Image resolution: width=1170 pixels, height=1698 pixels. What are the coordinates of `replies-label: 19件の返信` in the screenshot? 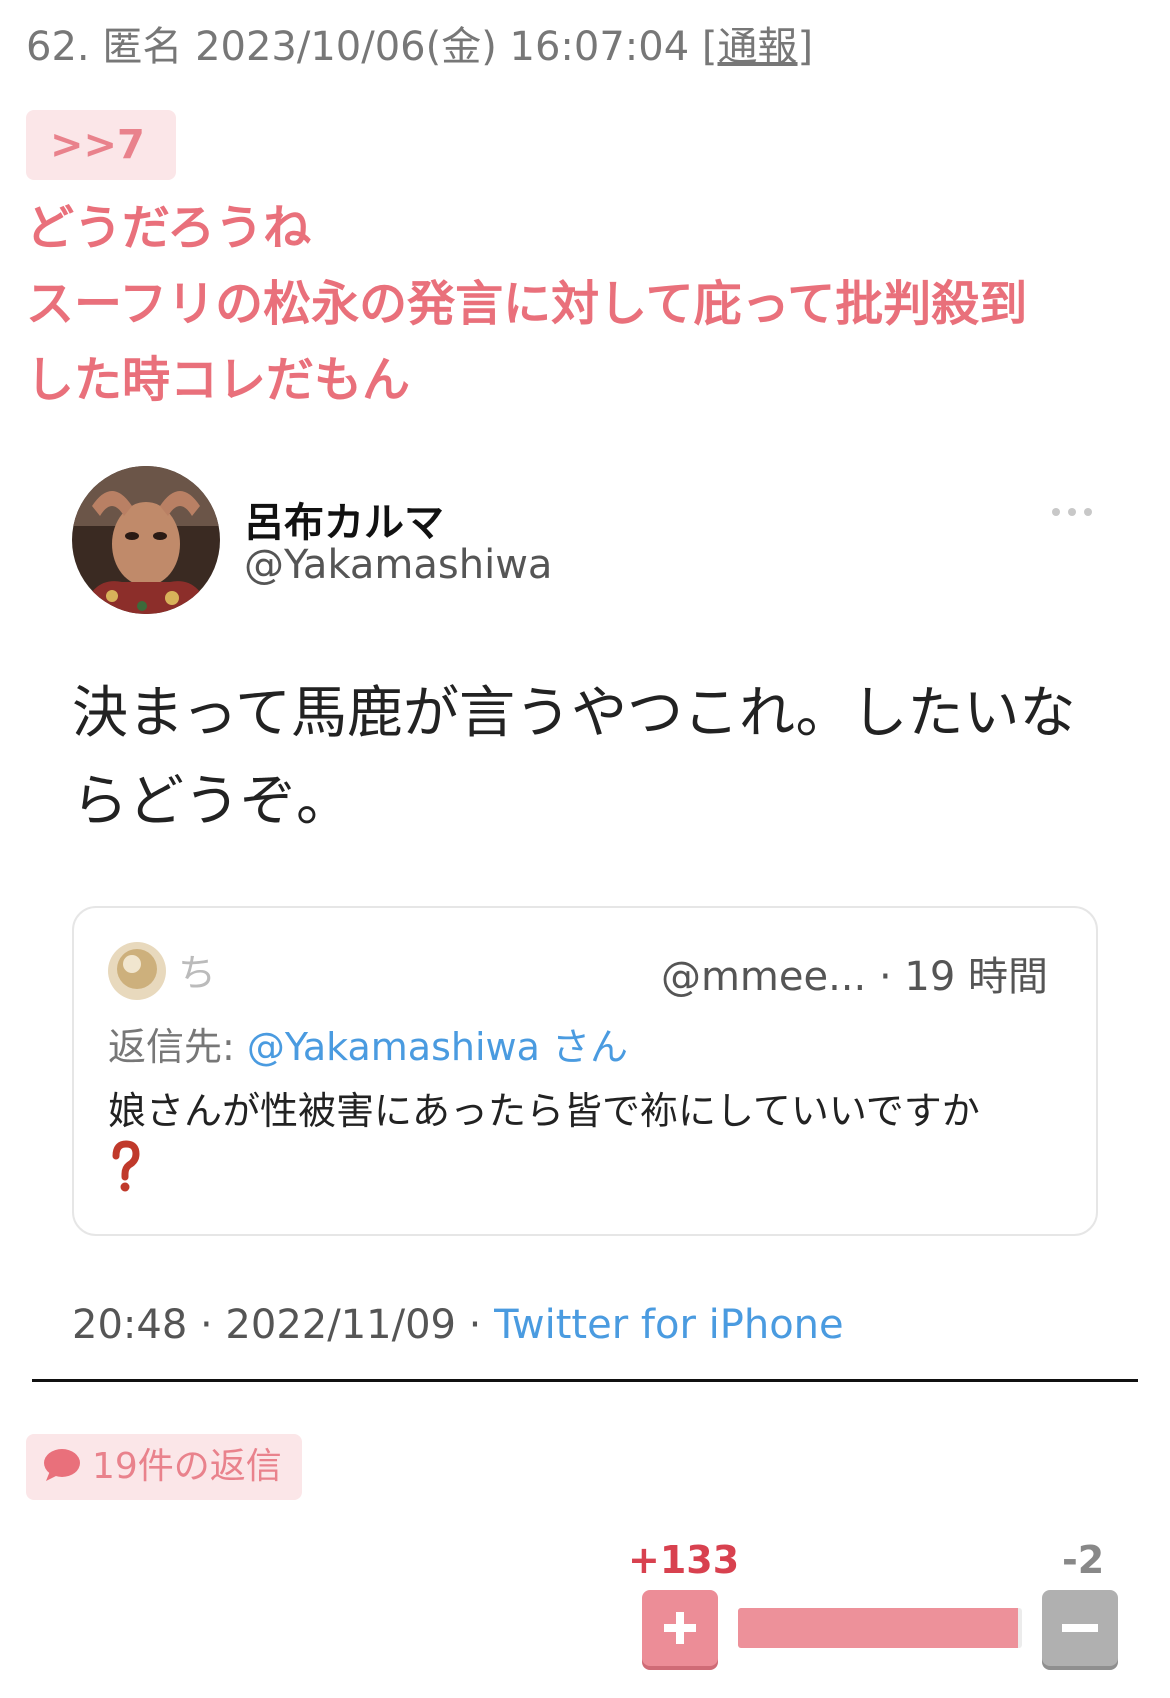 It's located at (187, 1466).